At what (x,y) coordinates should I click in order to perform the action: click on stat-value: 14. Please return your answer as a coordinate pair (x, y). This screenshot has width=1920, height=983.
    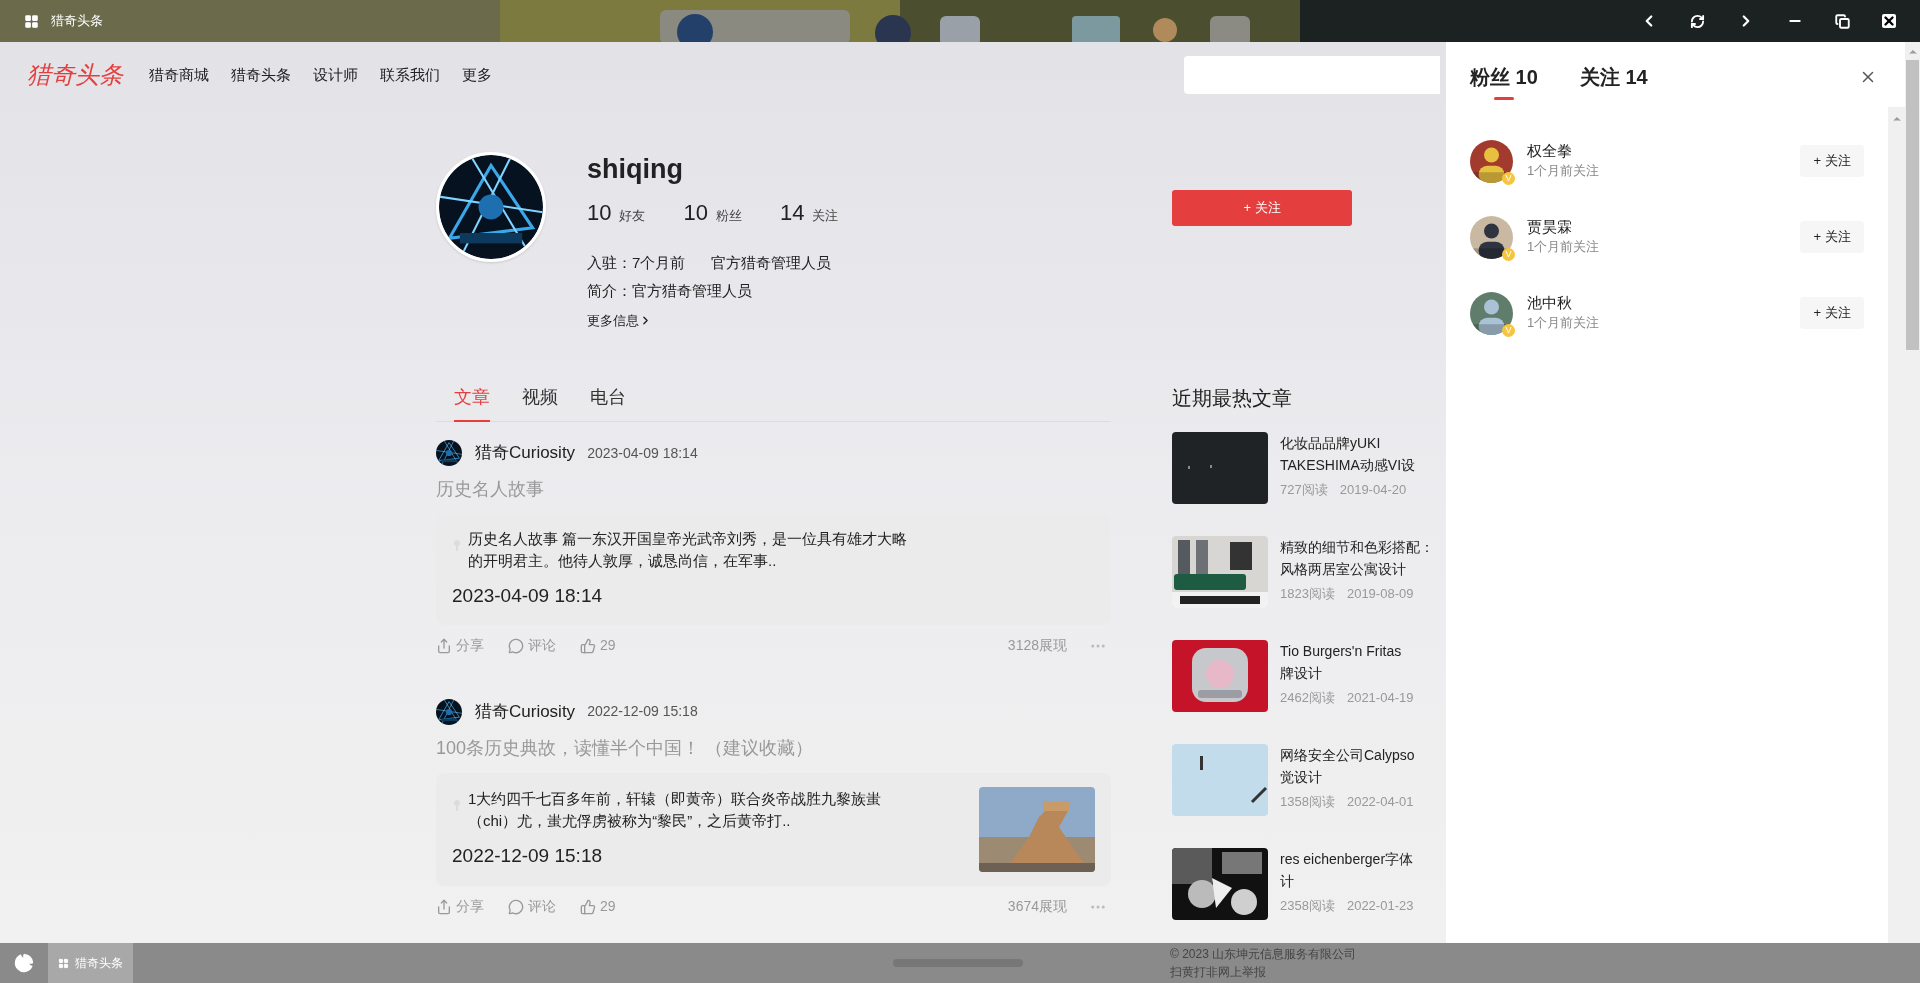
    Looking at the image, I should click on (792, 213).